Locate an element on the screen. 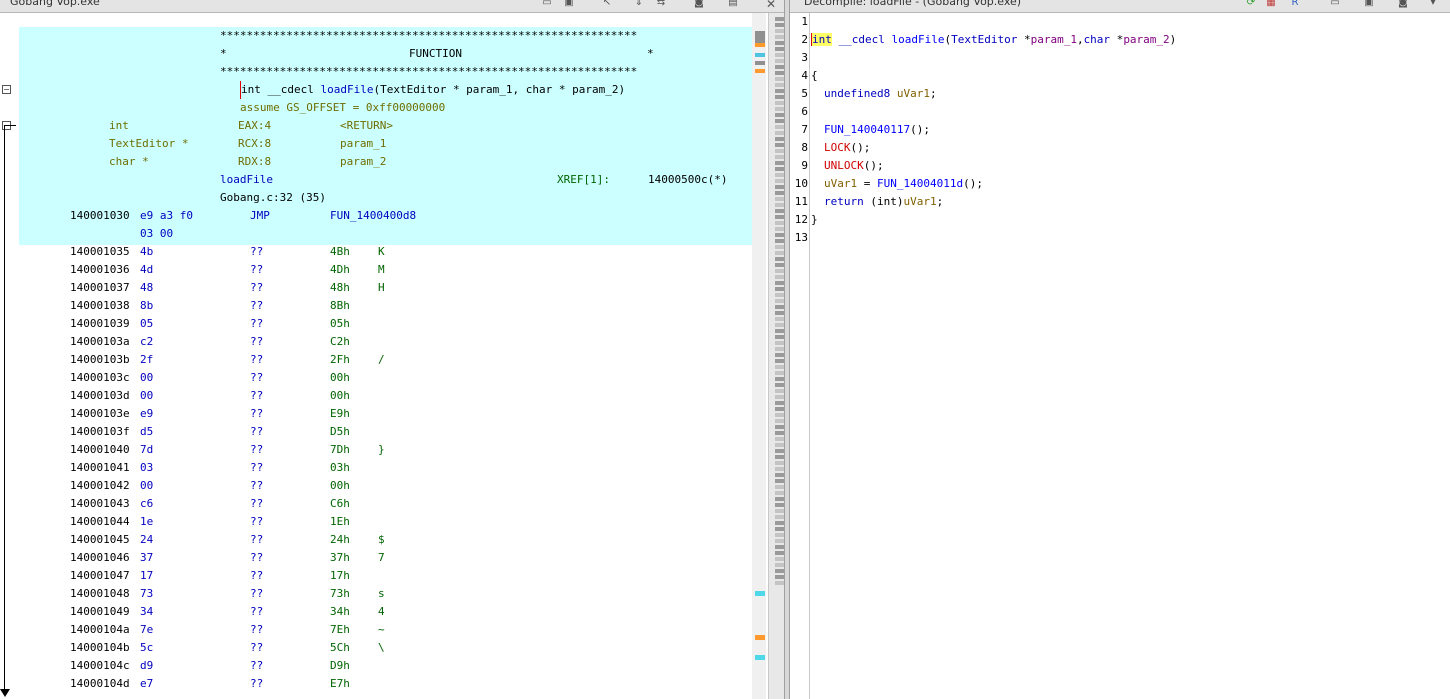 The height and width of the screenshot is (699, 1450). row-address: 140001042 is located at coordinates (100, 486).